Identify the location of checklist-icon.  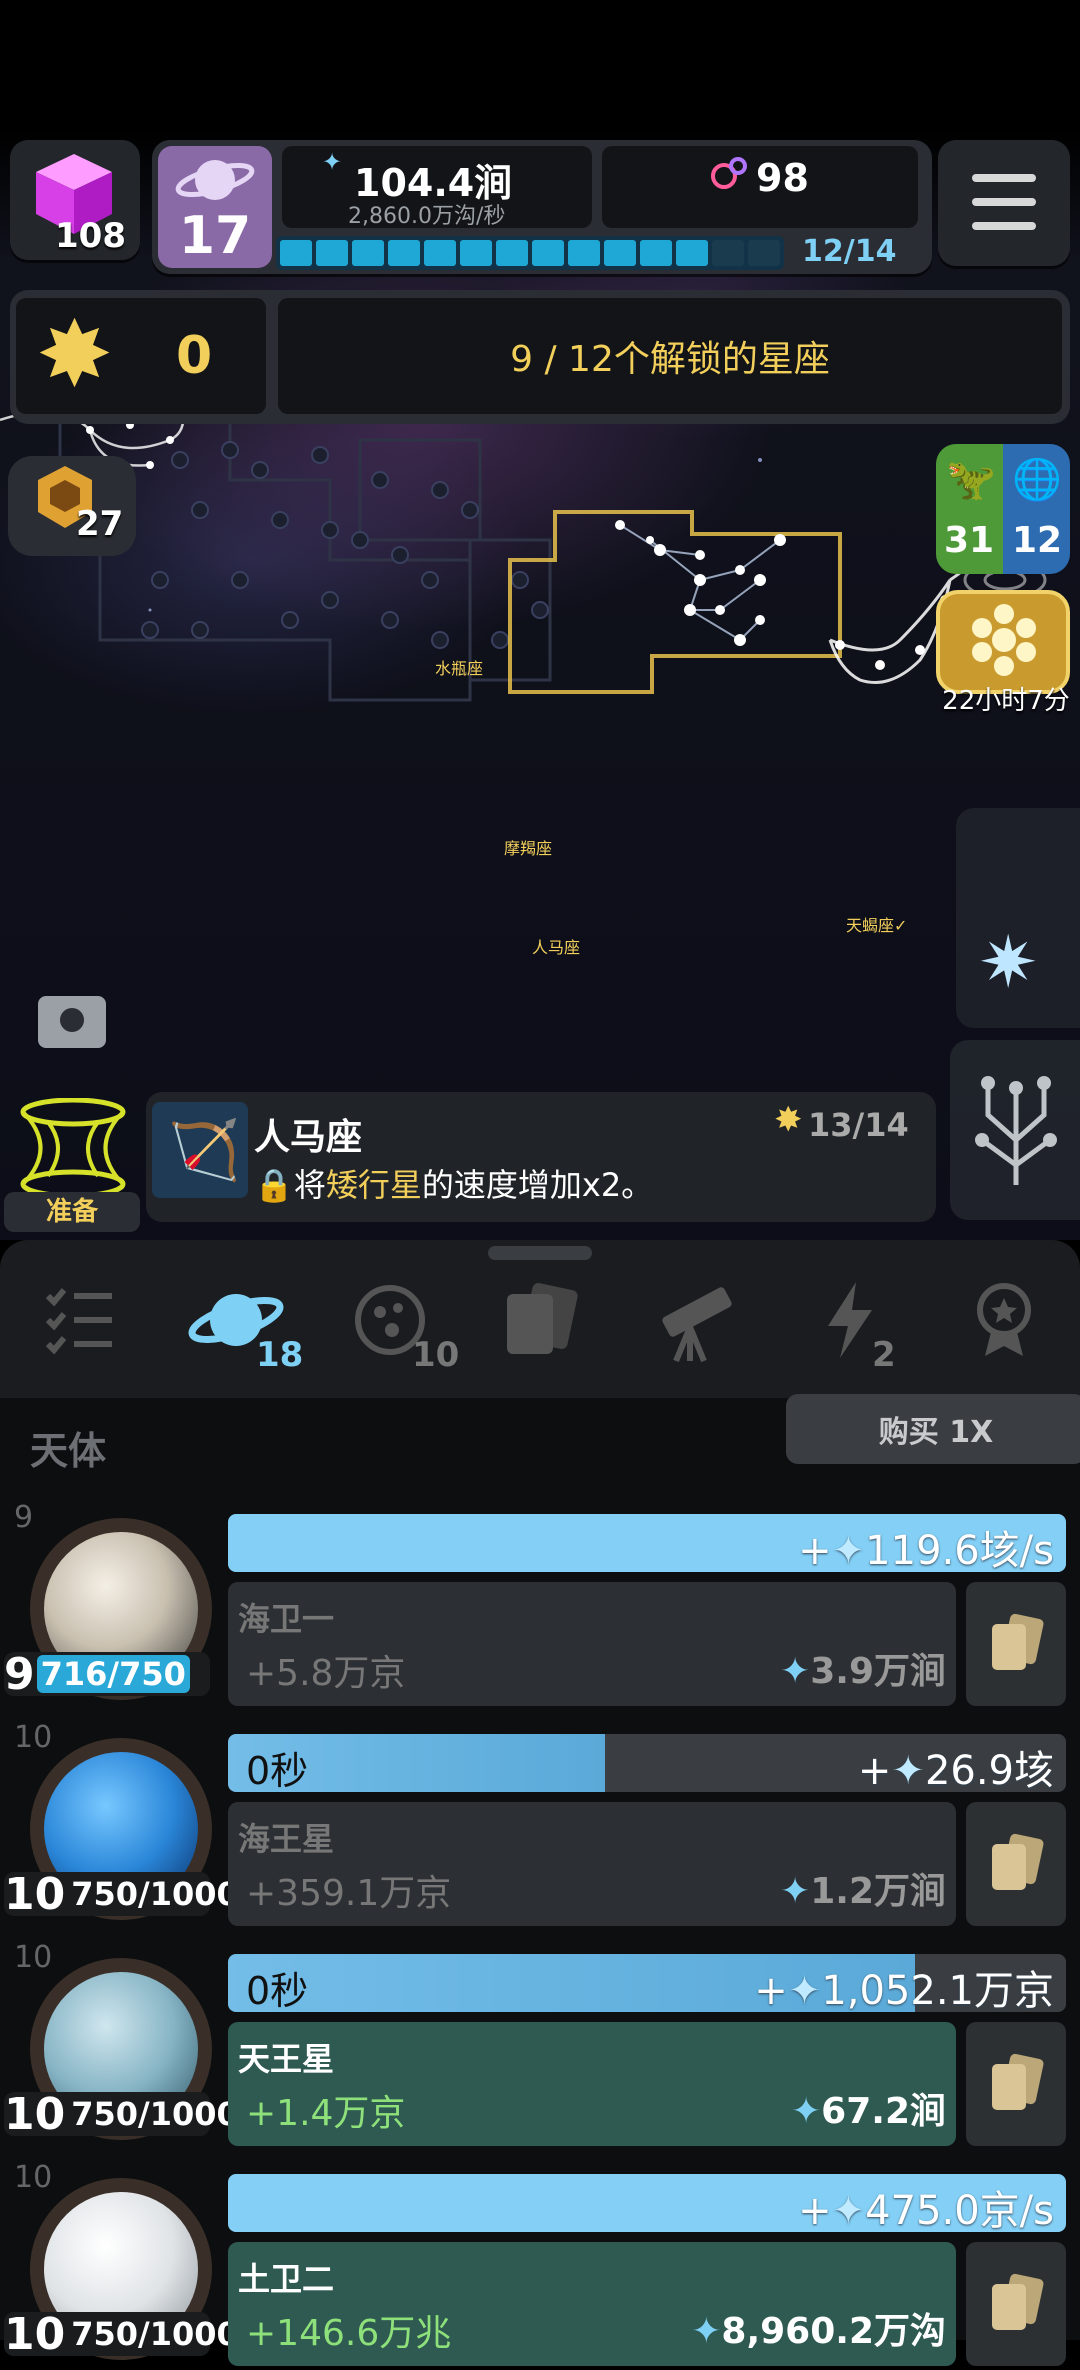
(78, 1321).